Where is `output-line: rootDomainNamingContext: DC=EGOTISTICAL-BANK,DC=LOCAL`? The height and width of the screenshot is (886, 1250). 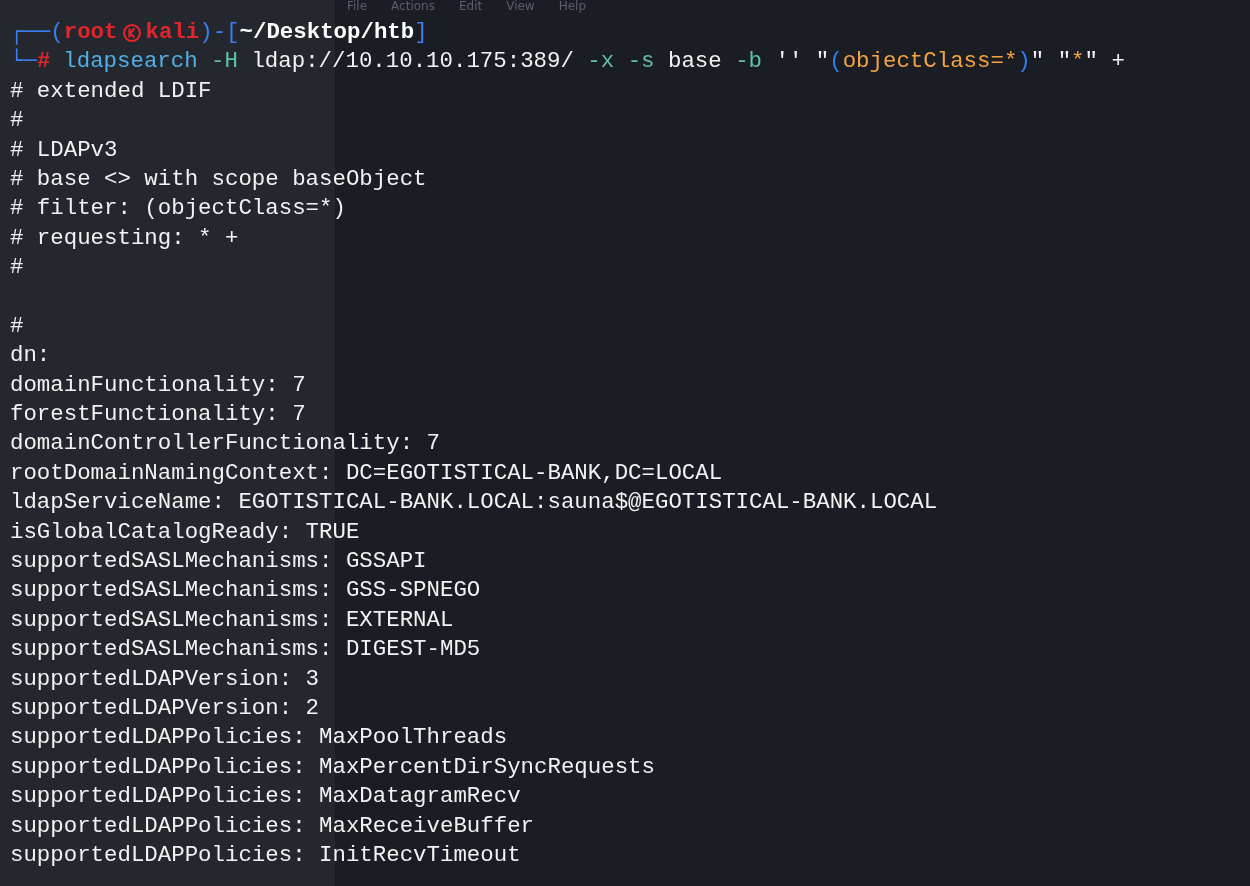 output-line: rootDomainNamingContext: DC=EGOTISTICAL-BANK,DC=LOCAL is located at coordinates (366, 472).